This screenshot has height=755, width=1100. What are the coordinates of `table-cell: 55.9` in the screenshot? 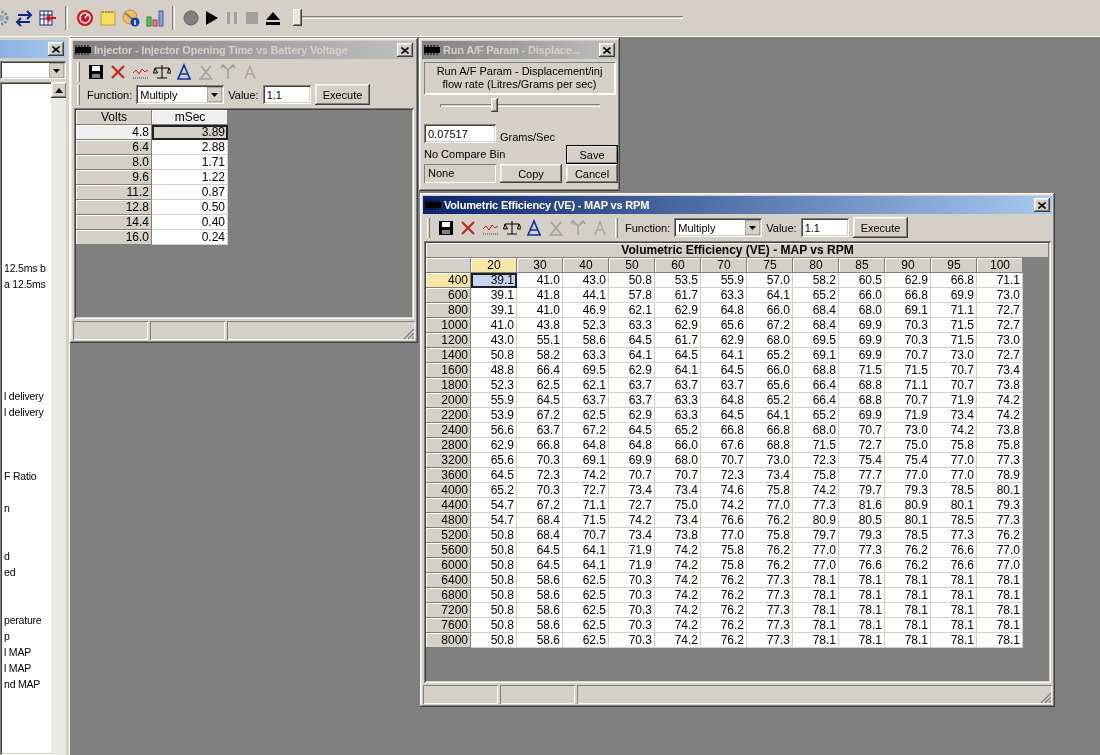 It's located at (724, 280).